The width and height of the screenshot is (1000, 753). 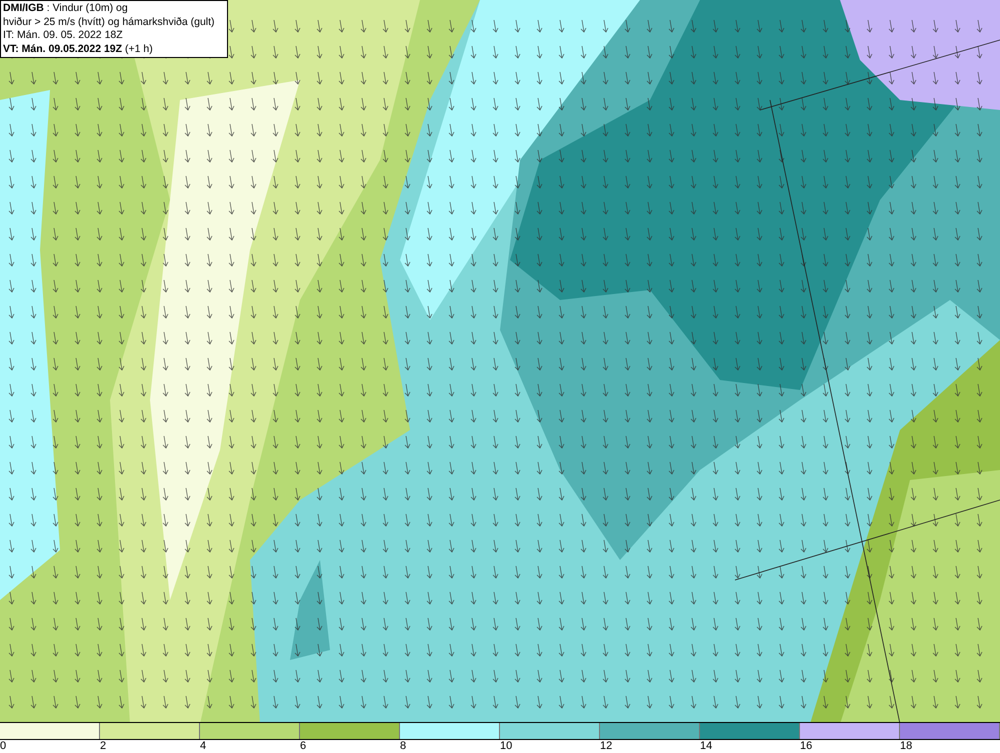 I want to click on scale-label: 2, so click(x=103, y=746).